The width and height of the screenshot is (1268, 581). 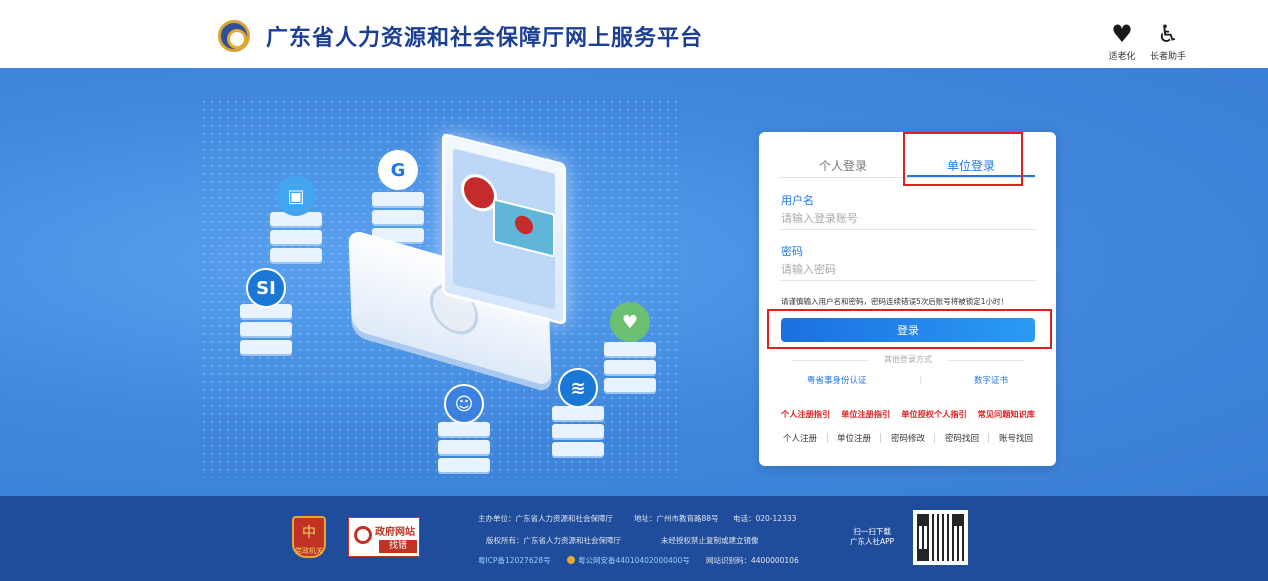 I want to click on yueshengshi-auth-link: 粤省事身份认证, so click(x=837, y=380).